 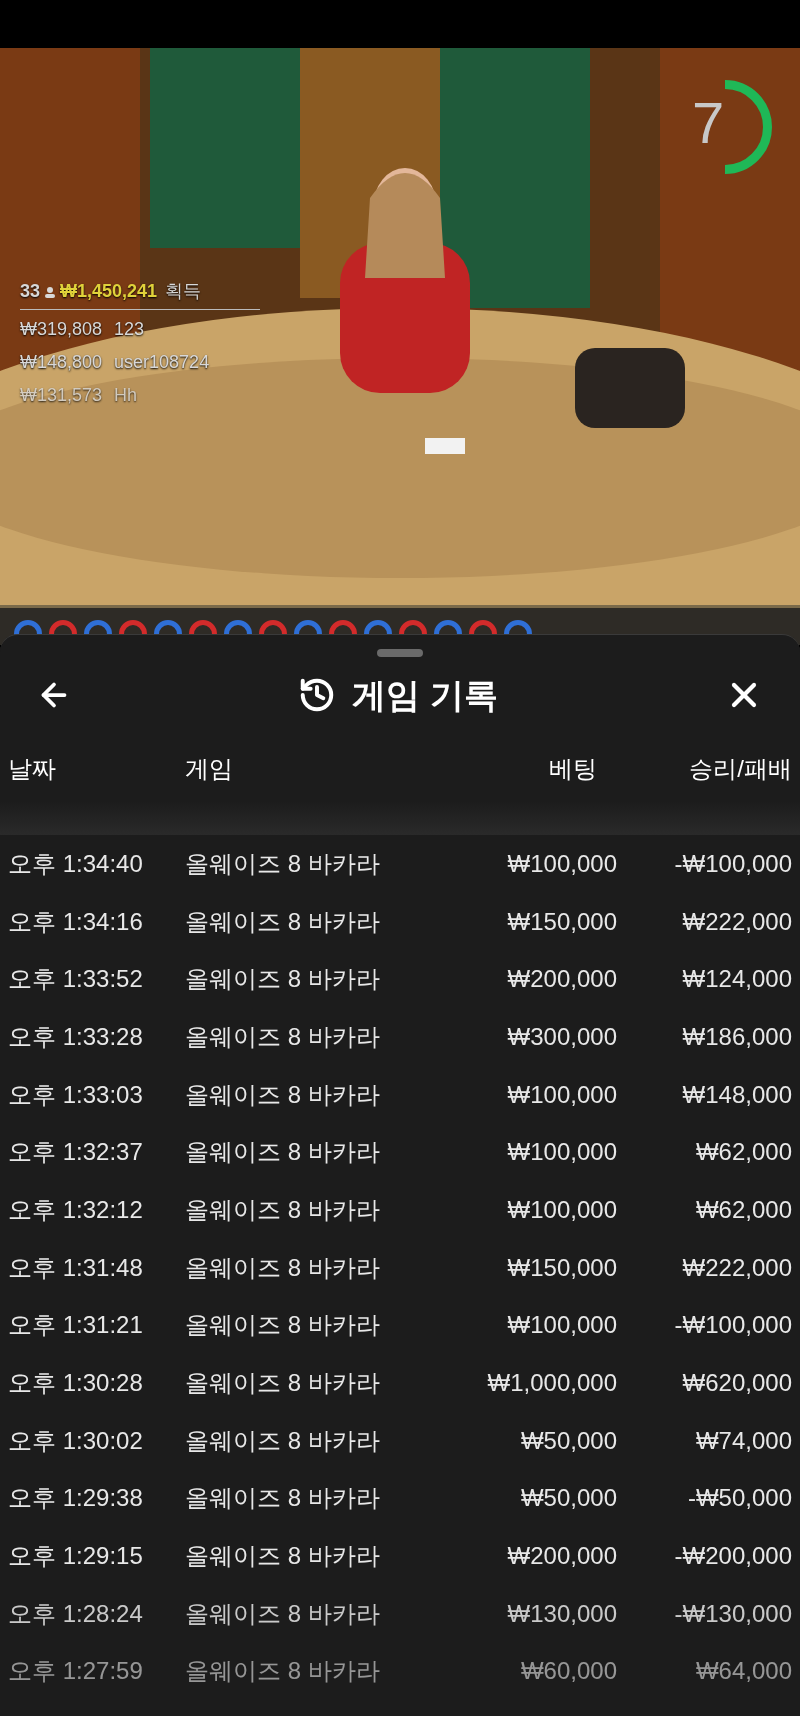 What do you see at coordinates (573, 769) in the screenshot?
I see `column-header: 베팅` at bounding box center [573, 769].